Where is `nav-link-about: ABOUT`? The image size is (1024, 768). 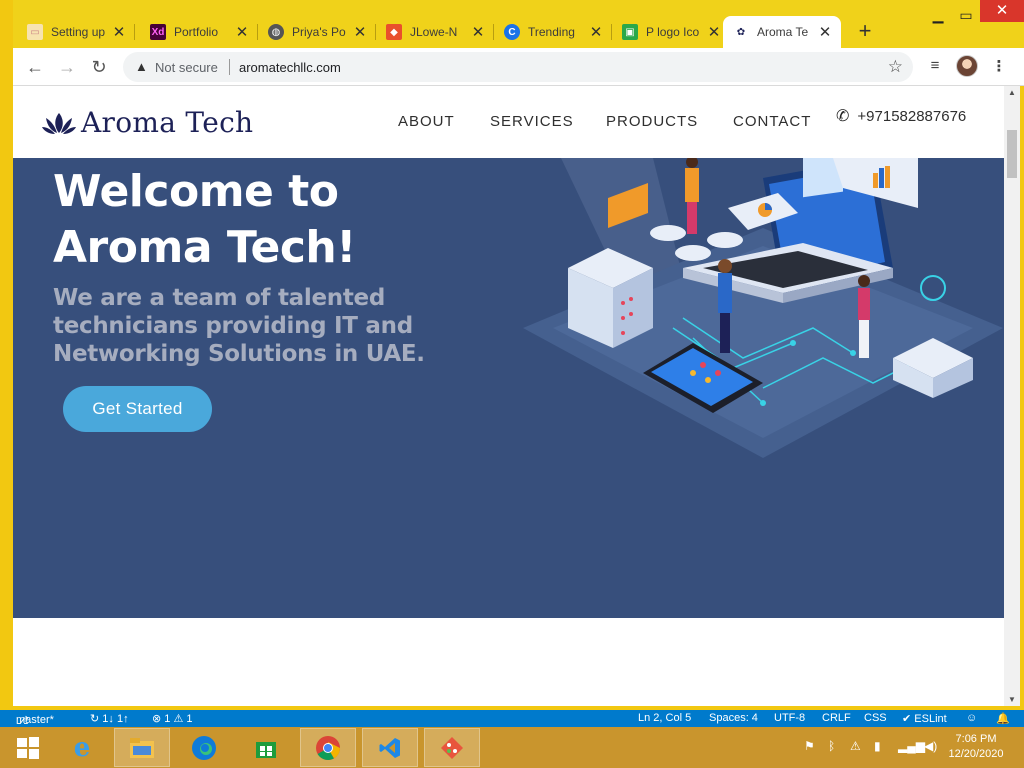
nav-link-about: ABOUT is located at coordinates (426, 121).